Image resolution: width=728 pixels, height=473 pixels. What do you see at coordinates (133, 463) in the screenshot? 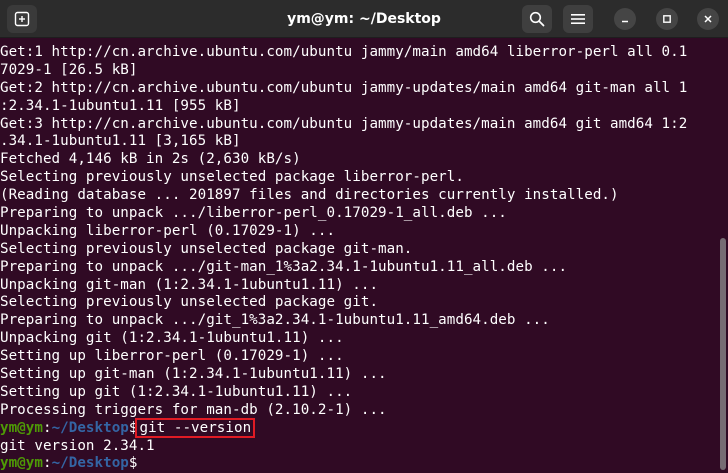
I see `prompt-symbol: $` at bounding box center [133, 463].